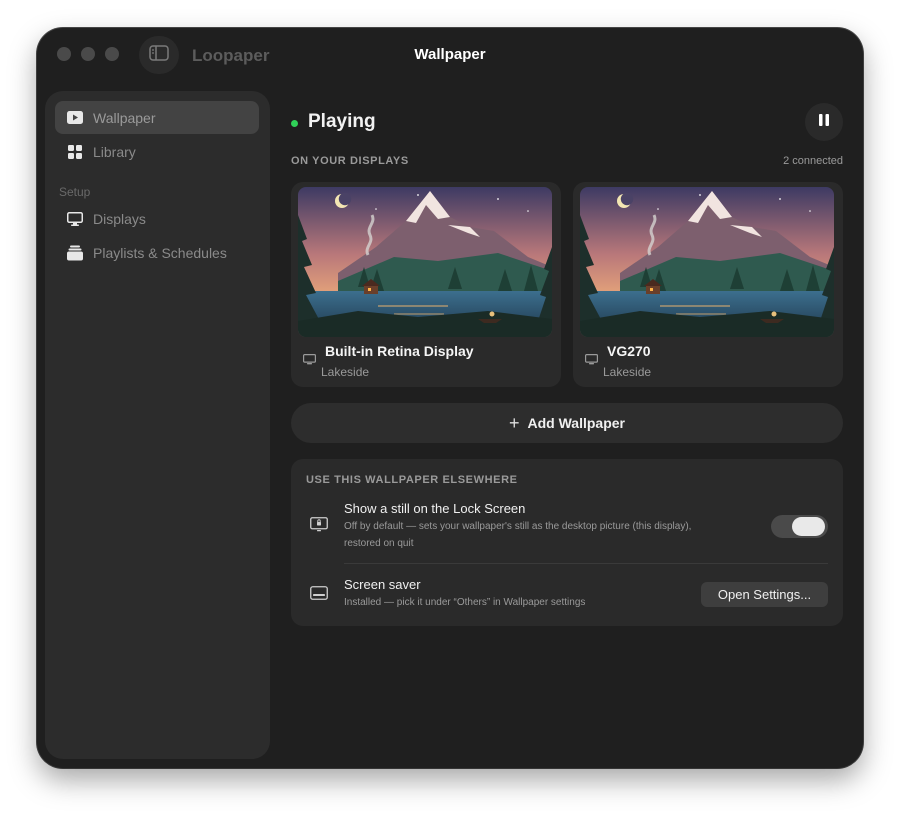 This screenshot has width=900, height=813. Describe the element at coordinates (124, 117) in the screenshot. I see `sidebar-item-label: Wallpaper` at that location.